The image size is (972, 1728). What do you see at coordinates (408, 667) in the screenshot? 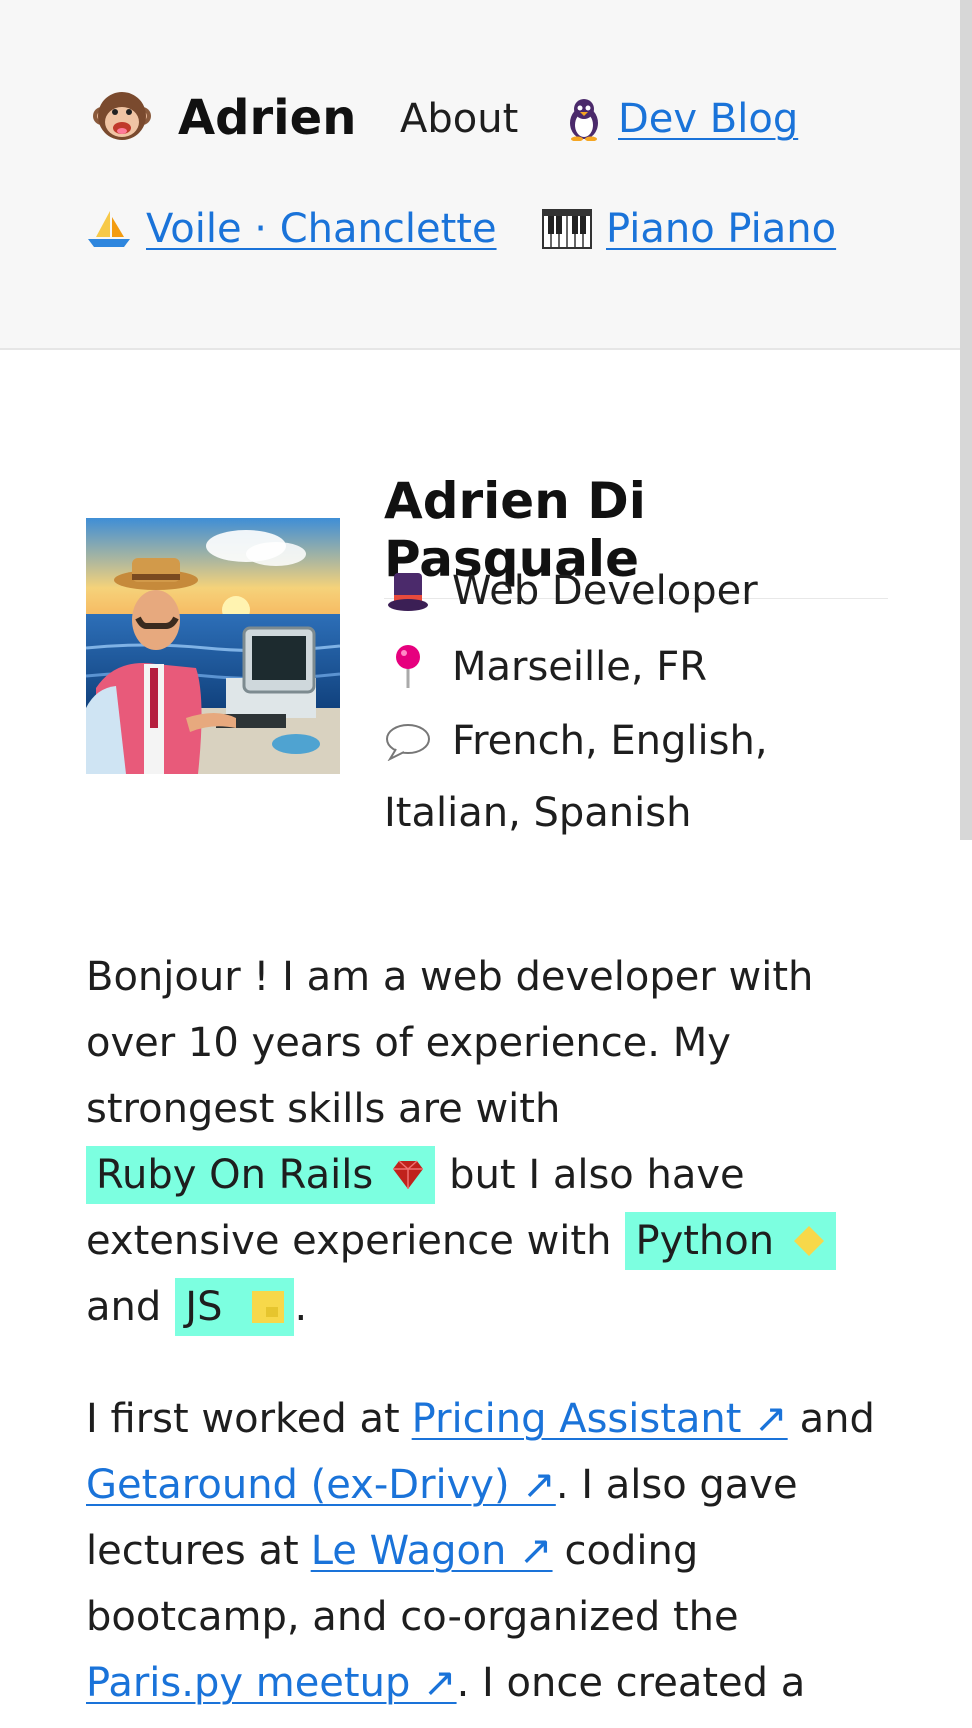
I see `pushpin-icon` at bounding box center [408, 667].